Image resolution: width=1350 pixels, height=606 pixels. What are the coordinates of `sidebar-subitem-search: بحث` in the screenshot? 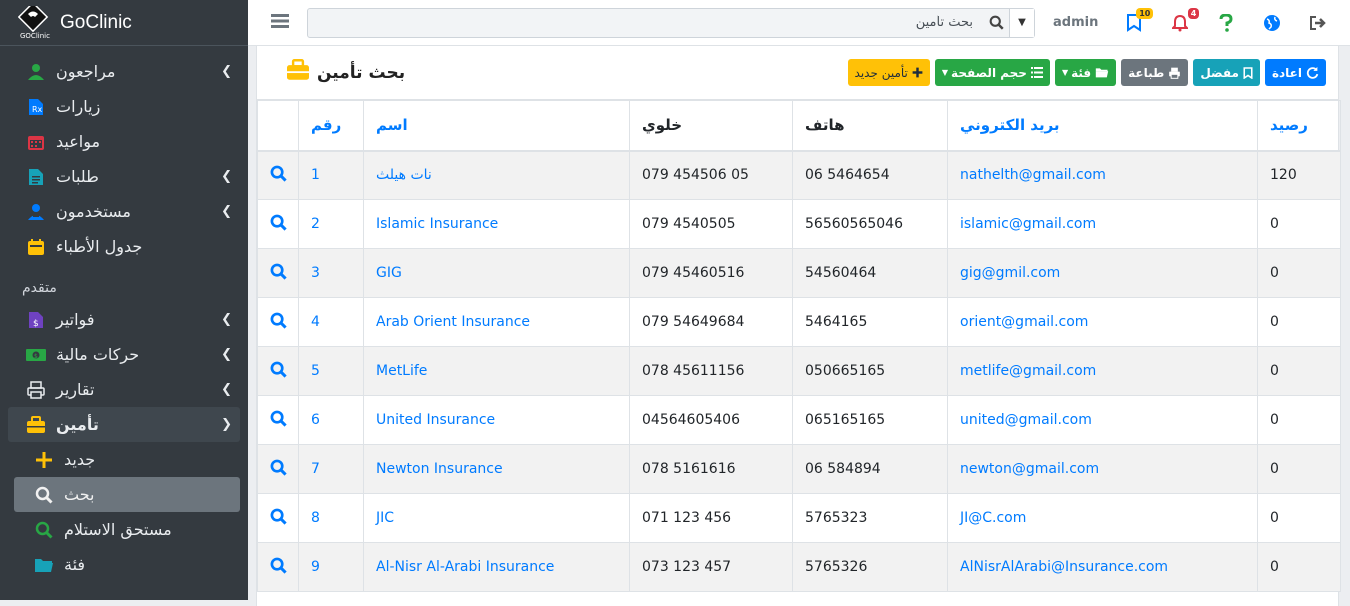 It's located at (127, 494).